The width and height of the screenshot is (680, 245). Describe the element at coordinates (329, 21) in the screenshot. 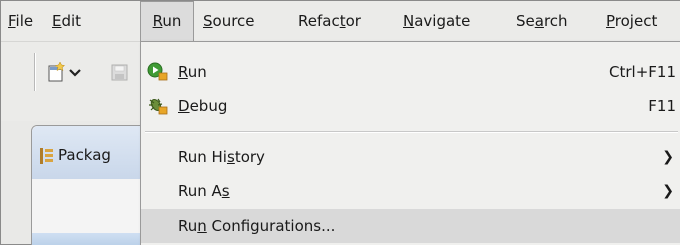

I see `menu-refactor: Refactor` at that location.